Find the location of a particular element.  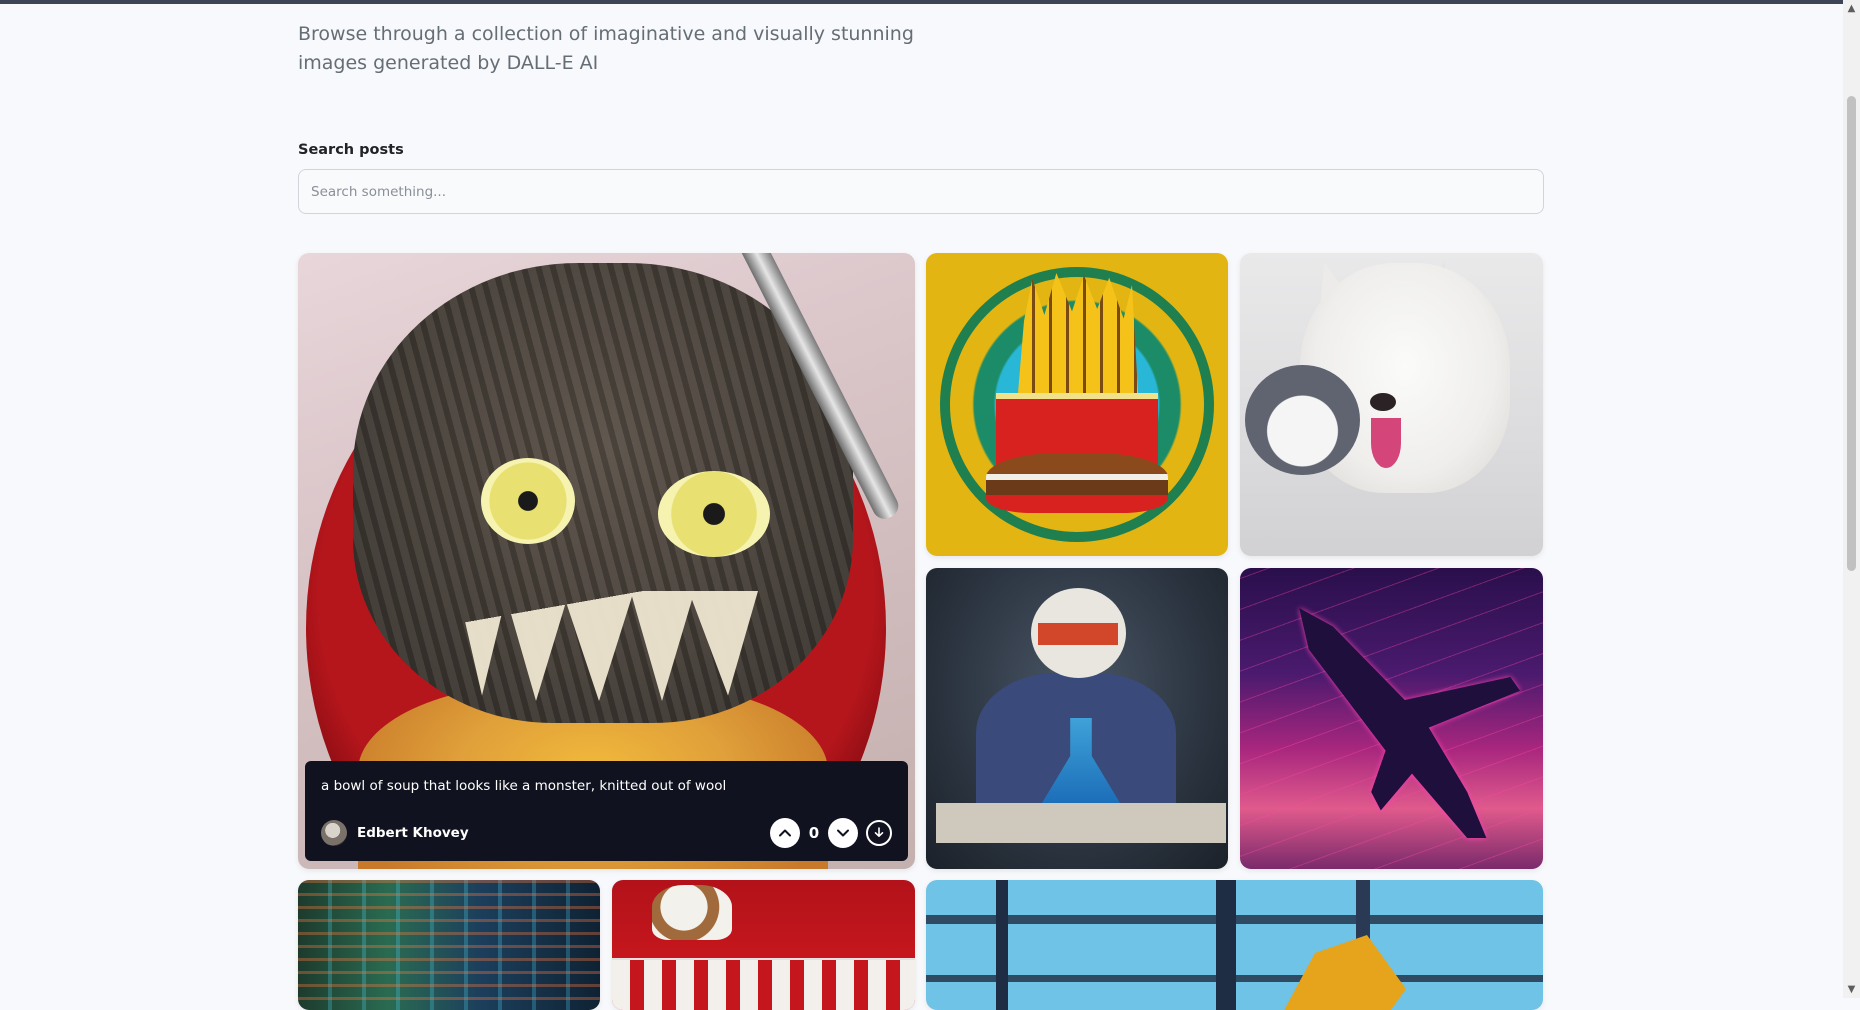

post-card-synthwave-jet is located at coordinates (1391, 718).